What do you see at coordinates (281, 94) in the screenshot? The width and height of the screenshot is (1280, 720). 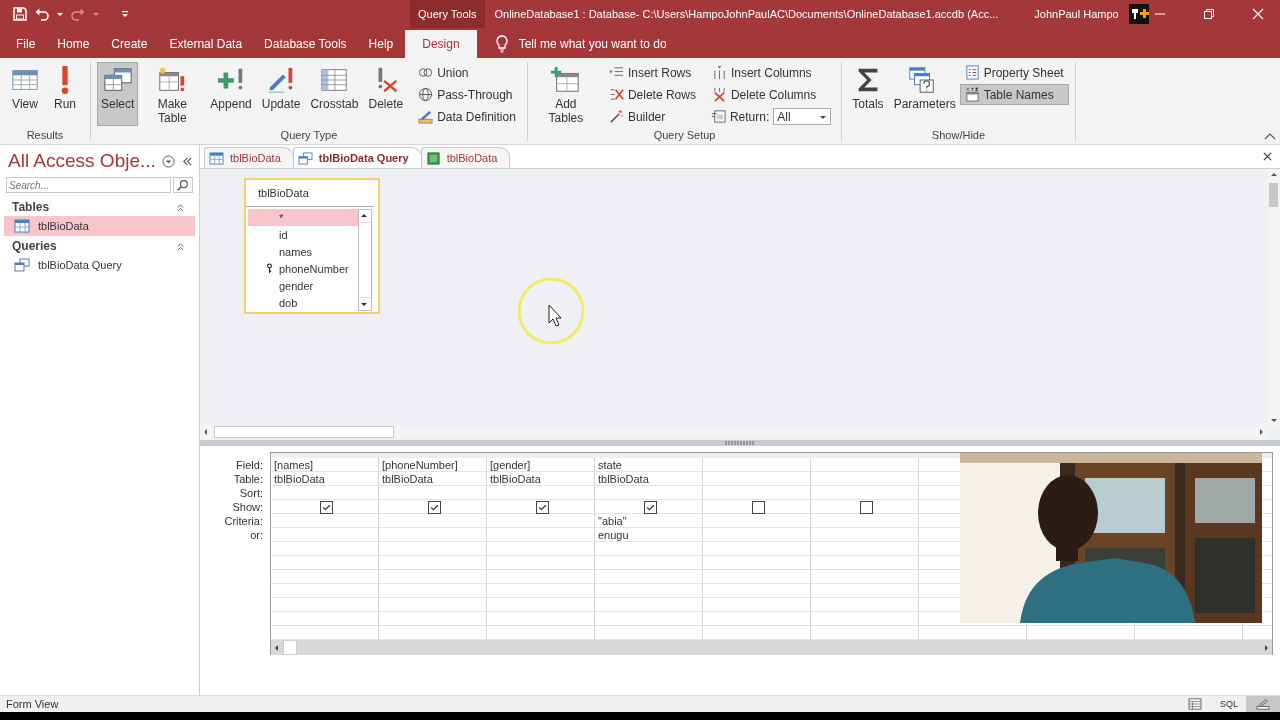 I see `ribbon-button: Update` at bounding box center [281, 94].